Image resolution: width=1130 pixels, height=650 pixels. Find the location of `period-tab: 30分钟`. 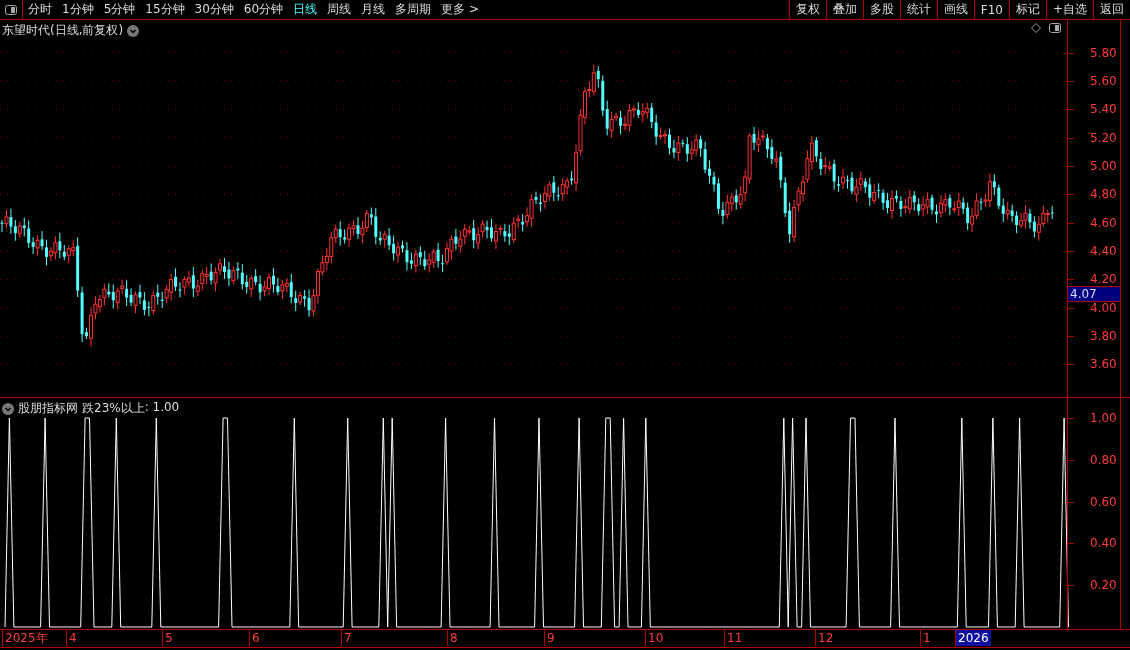

period-tab: 30分钟 is located at coordinates (214, 9).